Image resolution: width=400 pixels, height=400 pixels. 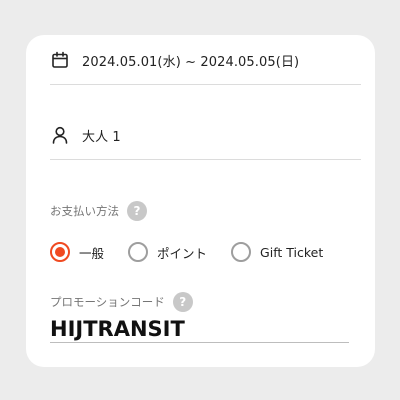 What do you see at coordinates (60, 60) in the screenshot?
I see `calendar-icon` at bounding box center [60, 60].